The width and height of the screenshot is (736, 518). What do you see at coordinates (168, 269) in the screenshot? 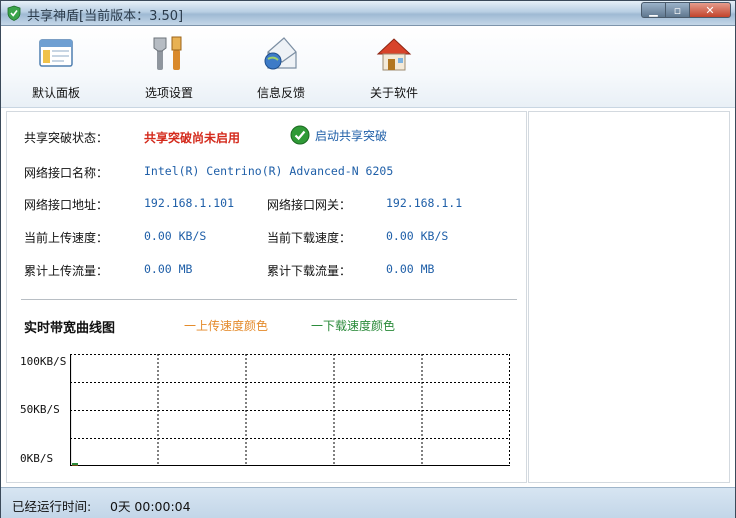
I see `up-total-value: 0.00 MB` at bounding box center [168, 269].